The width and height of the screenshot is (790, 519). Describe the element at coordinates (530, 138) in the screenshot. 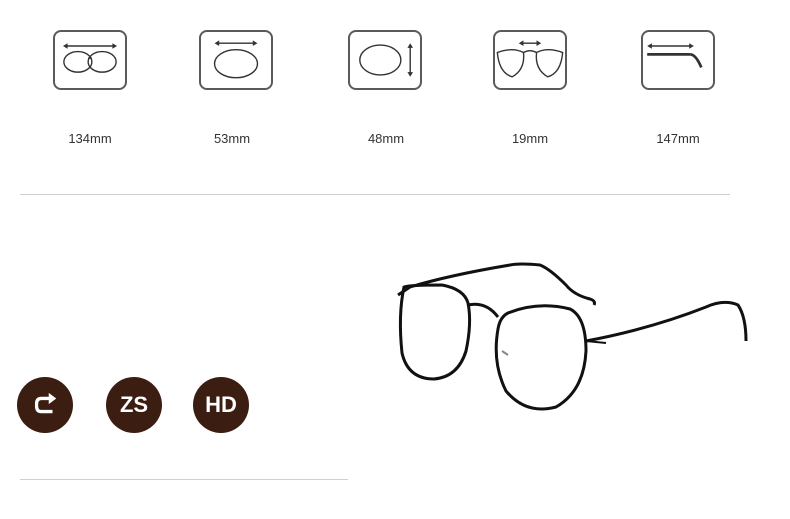

I see `bridge-width-label: 19mm` at that location.